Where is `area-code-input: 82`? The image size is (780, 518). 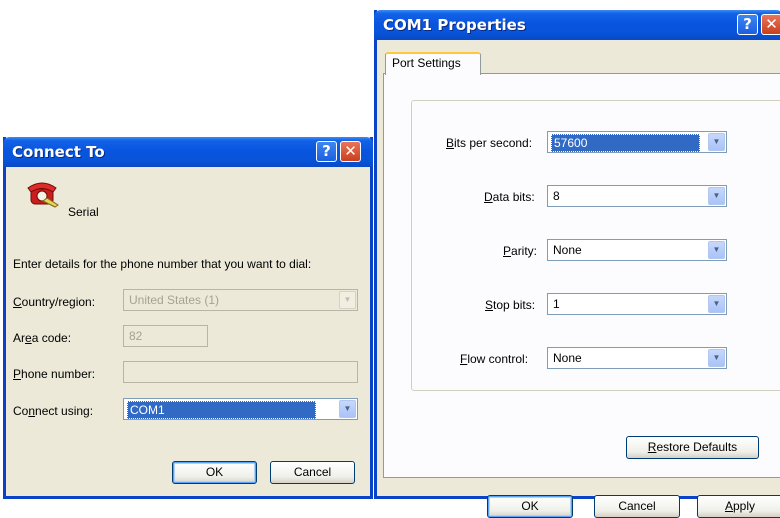
area-code-input: 82 is located at coordinates (165, 336).